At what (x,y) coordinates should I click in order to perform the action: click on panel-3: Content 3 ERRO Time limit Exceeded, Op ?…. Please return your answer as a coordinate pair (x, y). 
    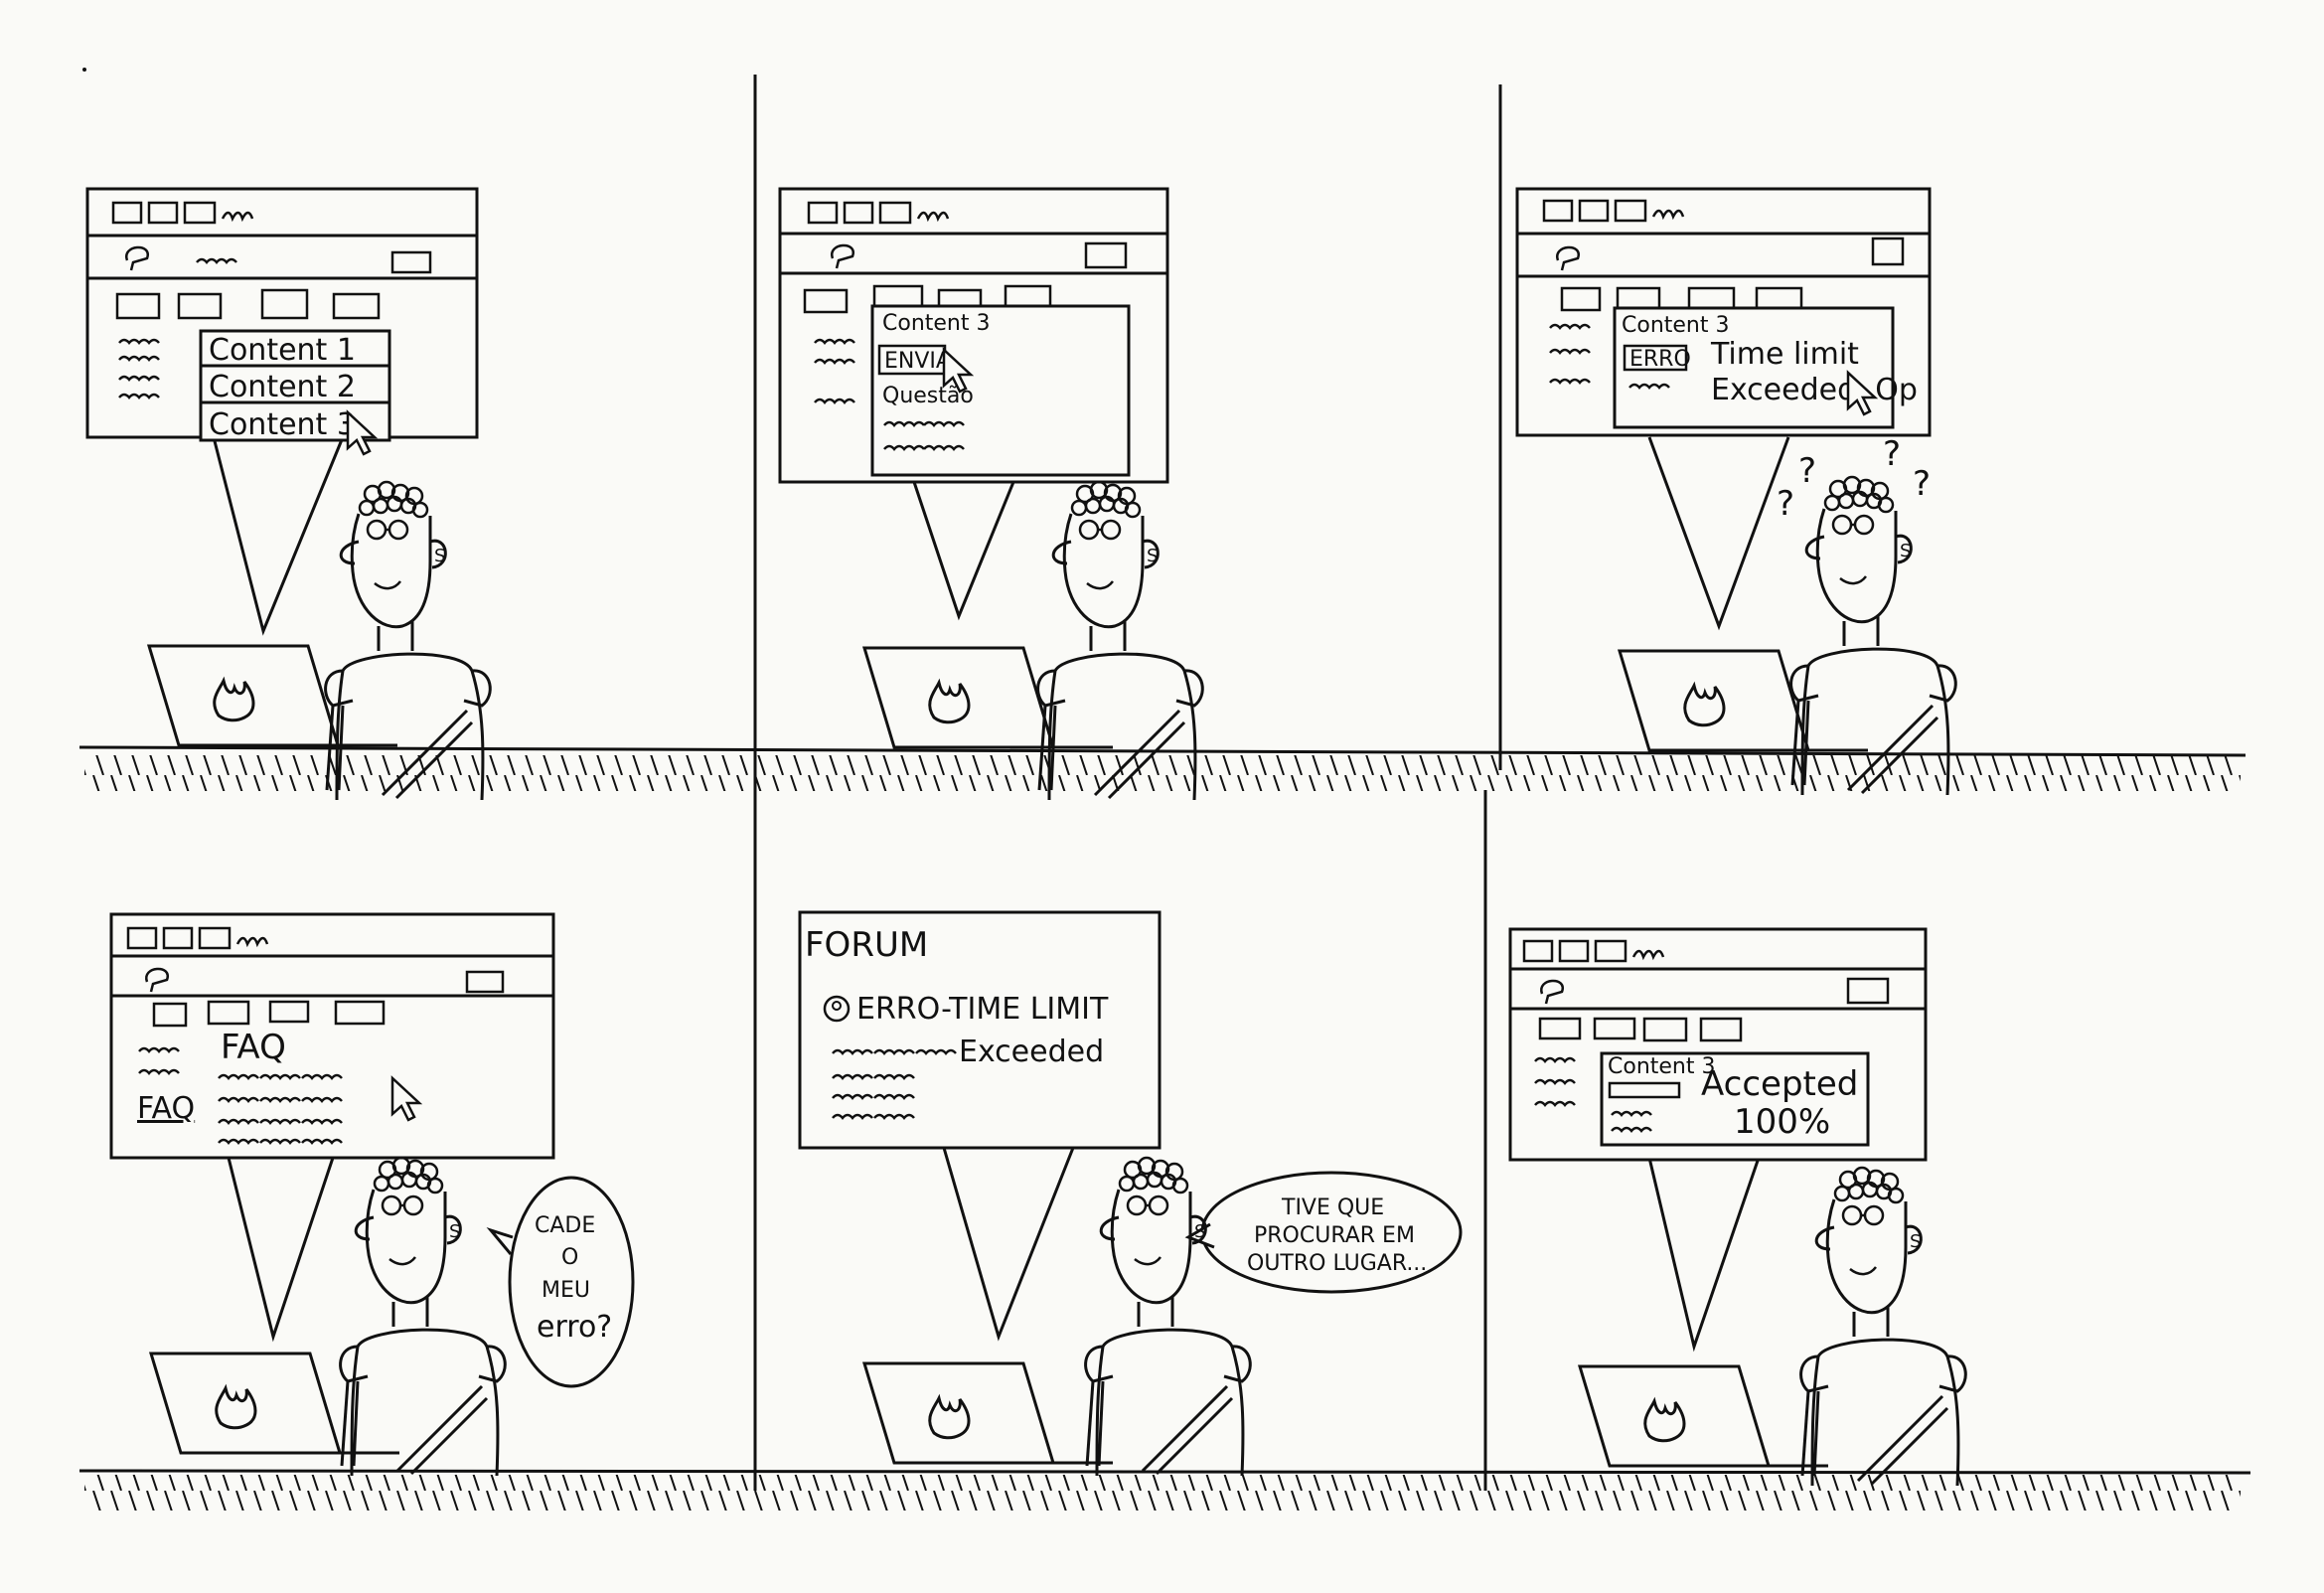
    Looking at the image, I should click on (1736, 492).